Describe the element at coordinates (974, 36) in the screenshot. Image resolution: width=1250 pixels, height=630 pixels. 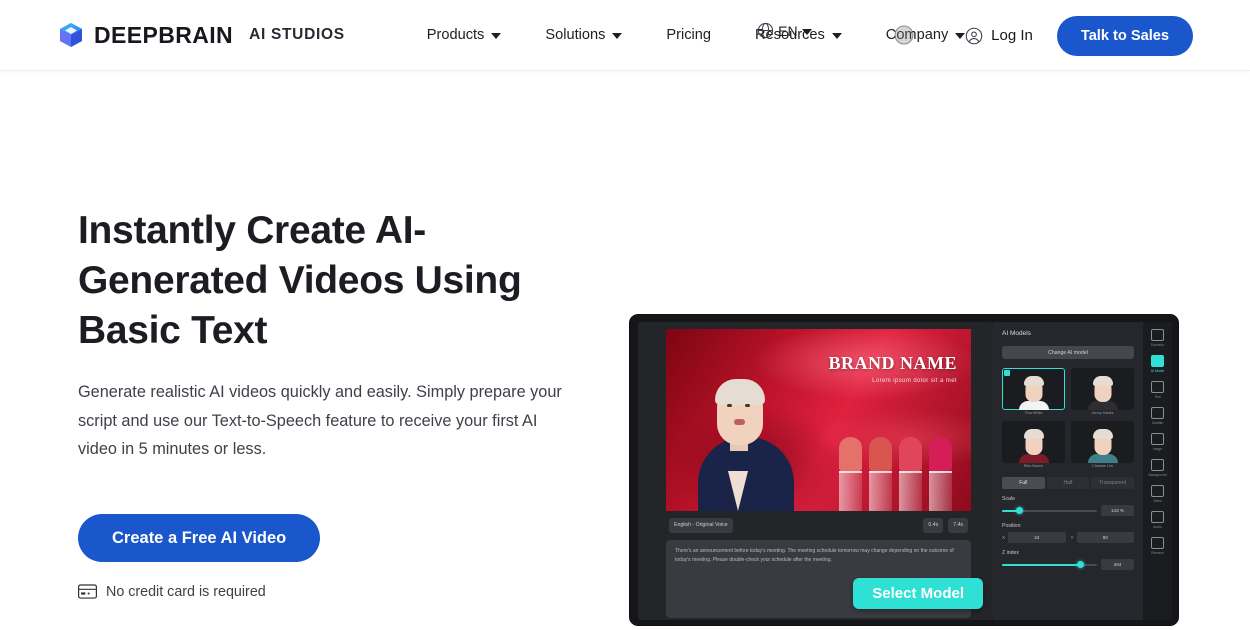
I see `user-circle-icon` at that location.